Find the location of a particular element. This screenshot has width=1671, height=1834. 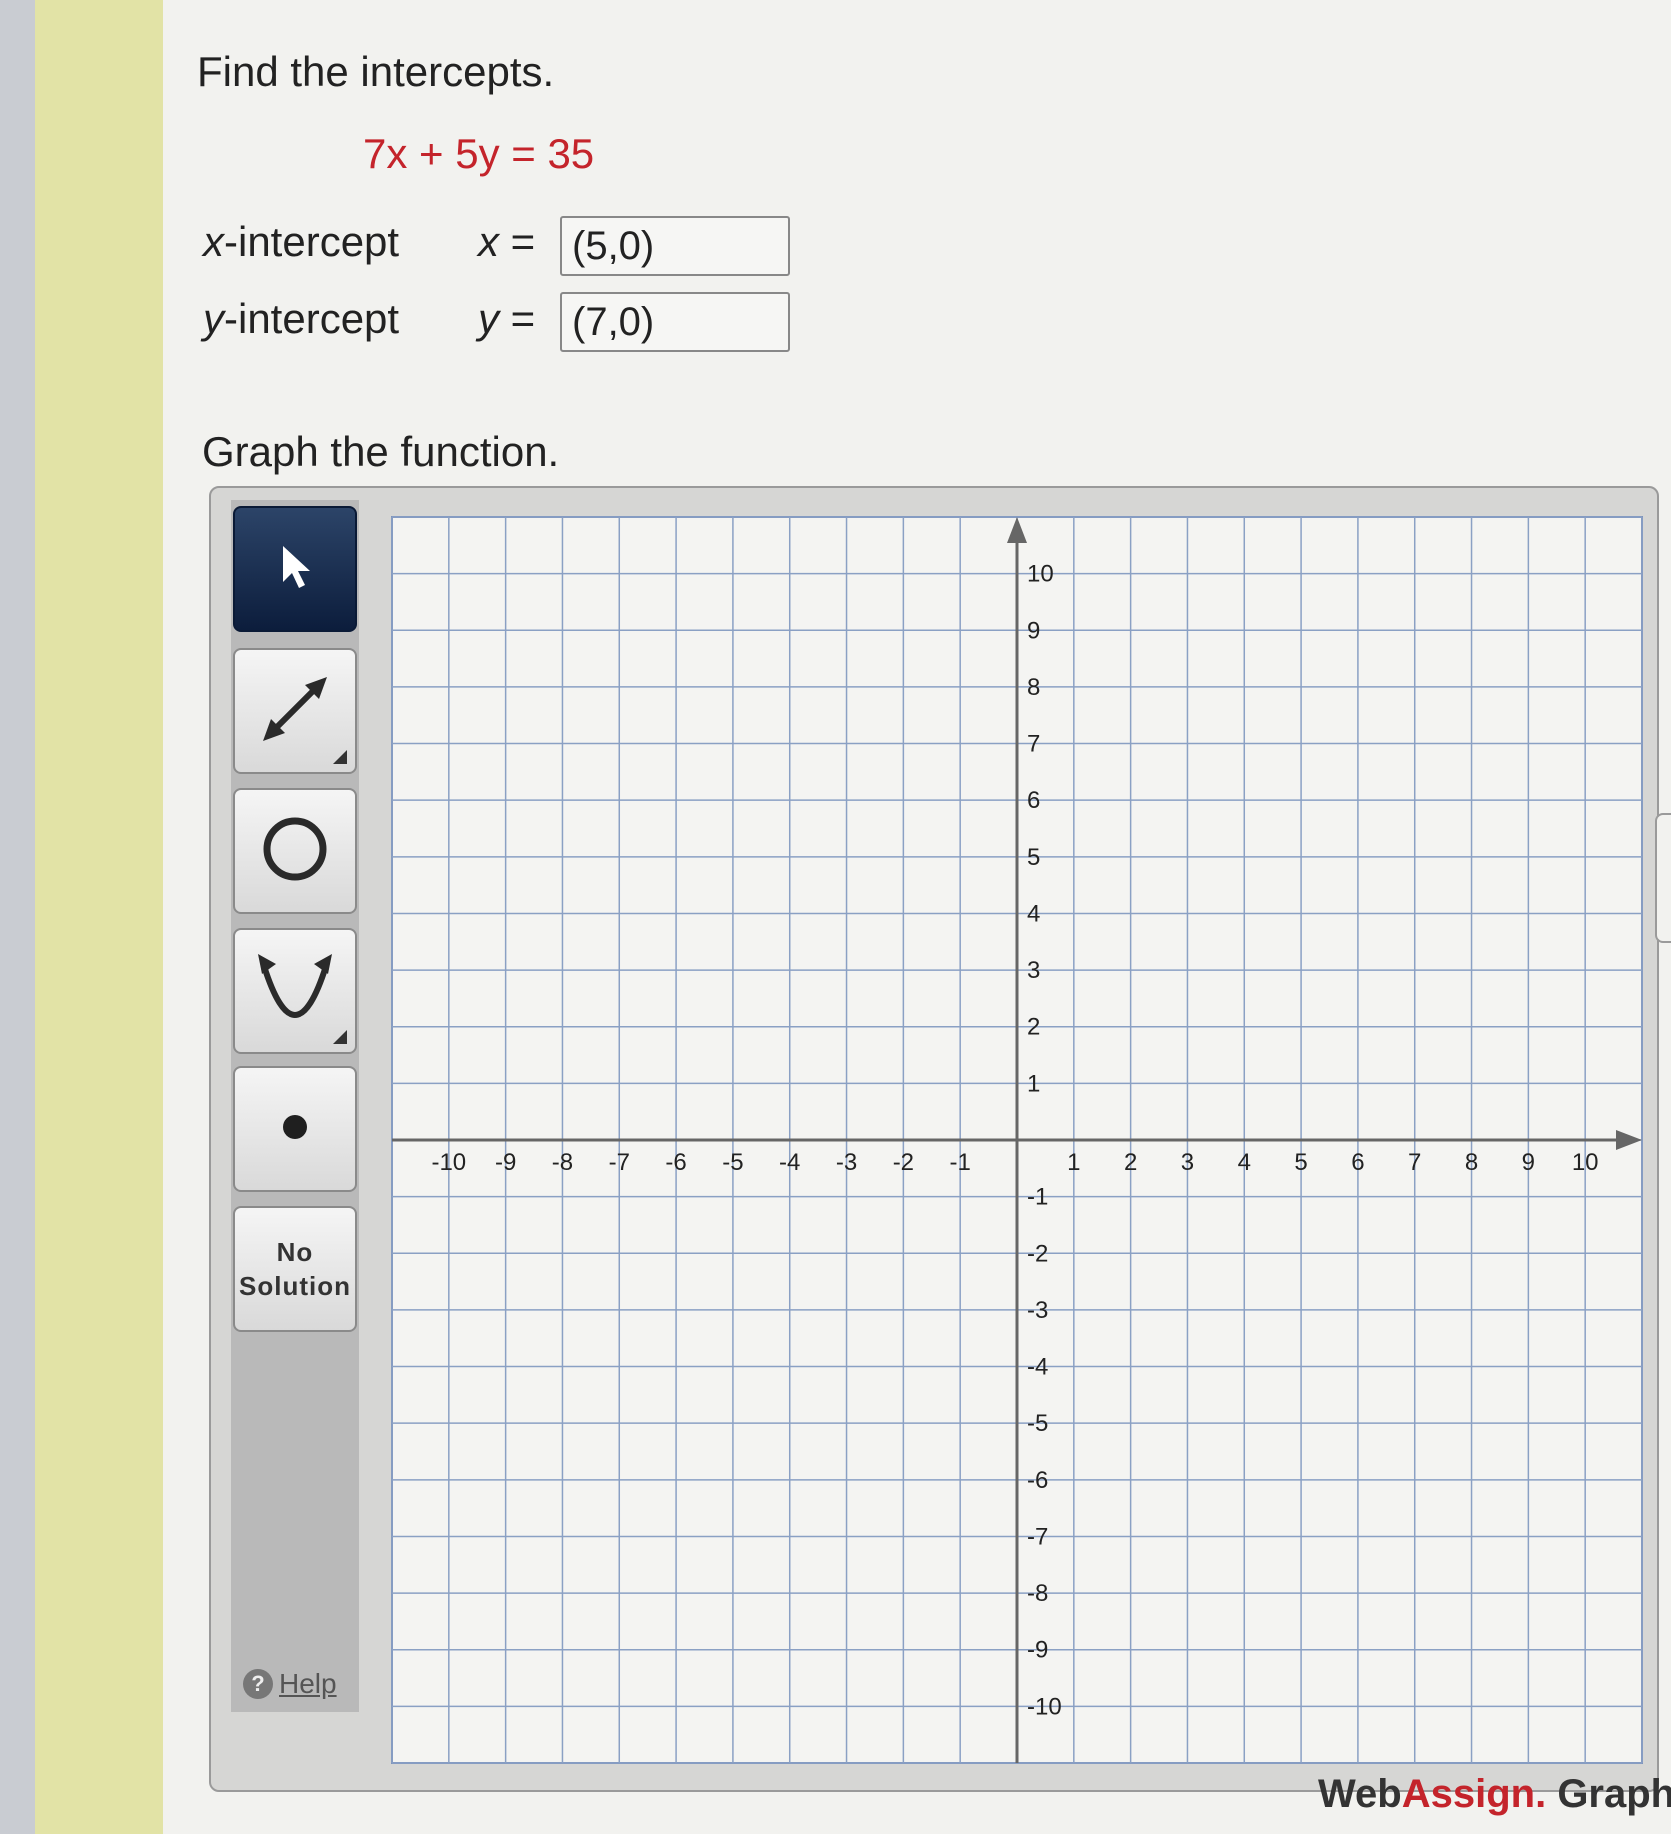

double-arrow-line-icon is located at coordinates (295, 711).